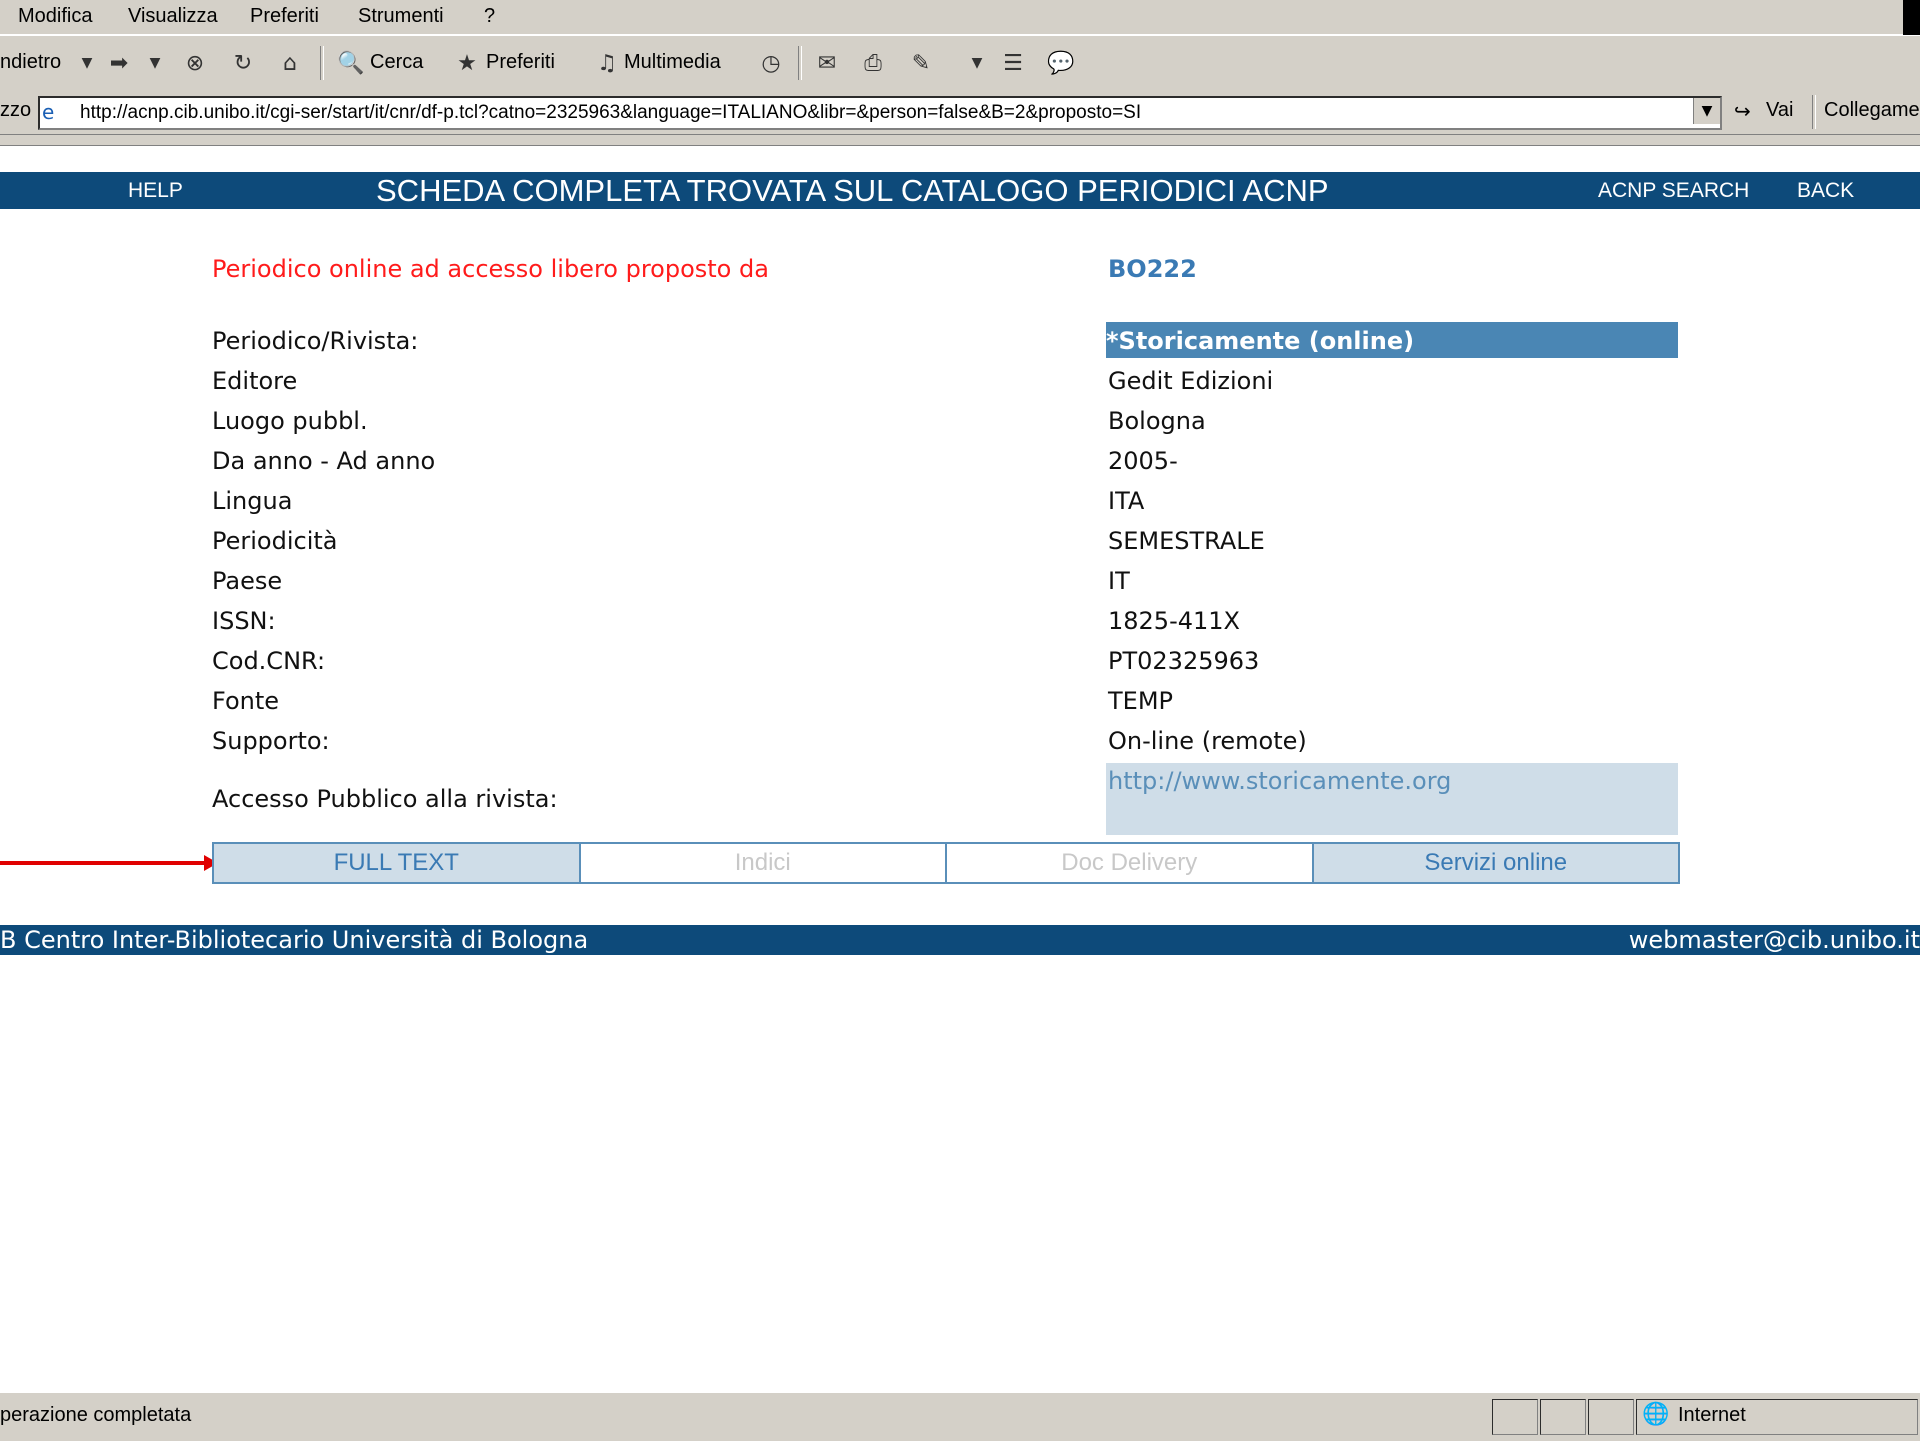 This screenshot has height=1441, width=1920. What do you see at coordinates (1779, 110) in the screenshot?
I see `go-button: Vai` at bounding box center [1779, 110].